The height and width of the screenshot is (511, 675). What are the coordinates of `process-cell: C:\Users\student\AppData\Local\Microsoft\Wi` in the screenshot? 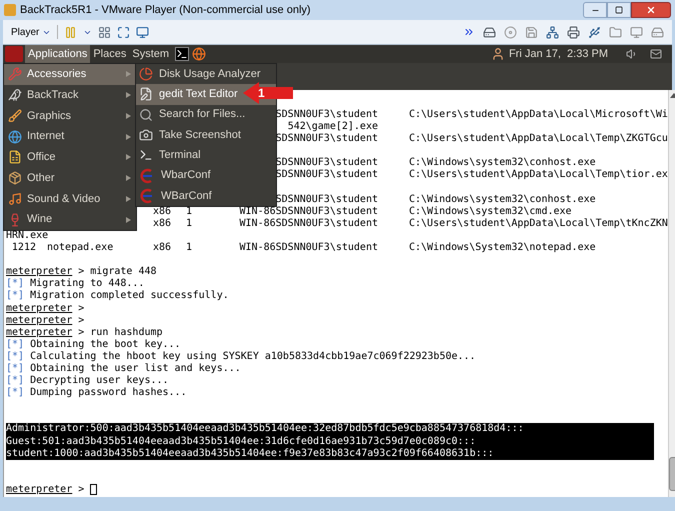 It's located at (538, 115).